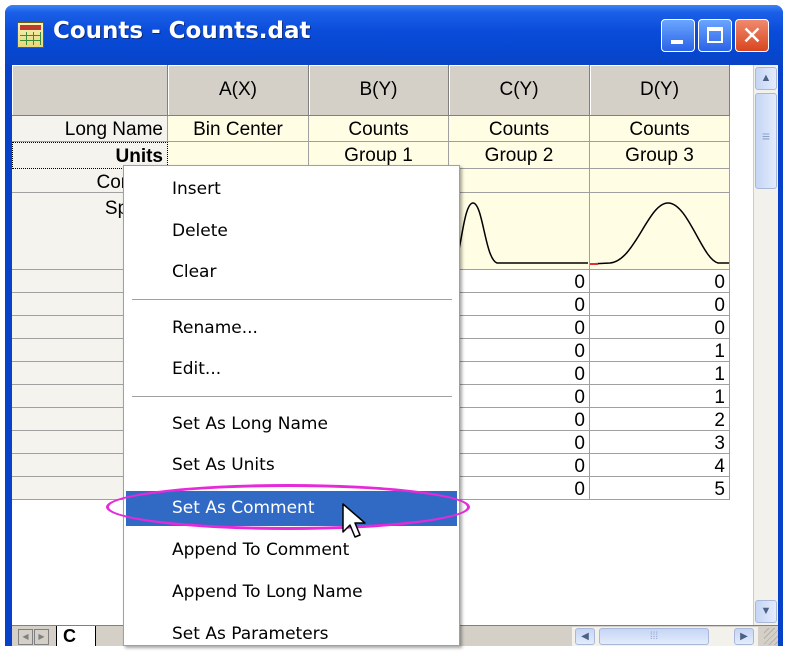 The height and width of the screenshot is (652, 788). I want to click on grid-right-blank, so click(741, 345).